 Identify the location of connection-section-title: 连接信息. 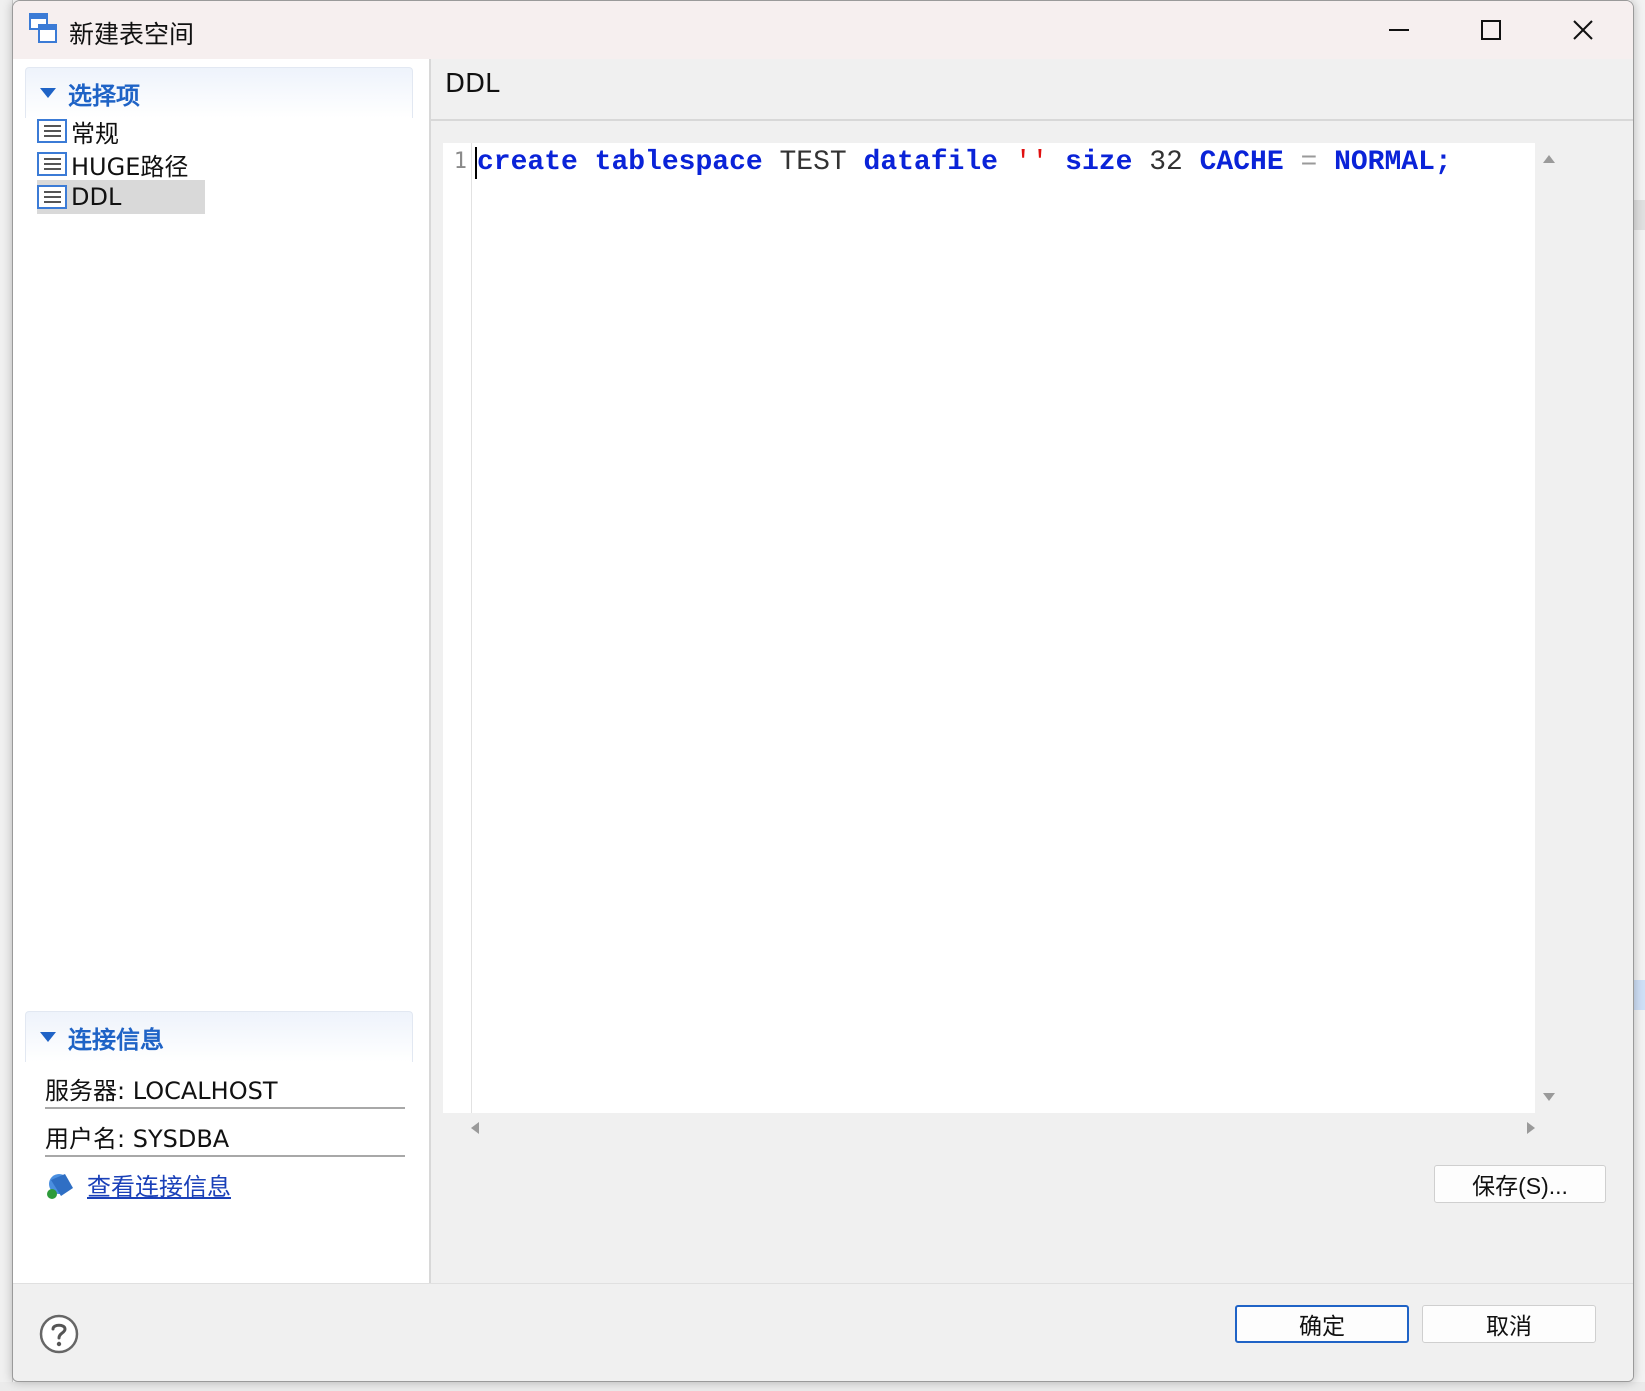
(116, 1039).